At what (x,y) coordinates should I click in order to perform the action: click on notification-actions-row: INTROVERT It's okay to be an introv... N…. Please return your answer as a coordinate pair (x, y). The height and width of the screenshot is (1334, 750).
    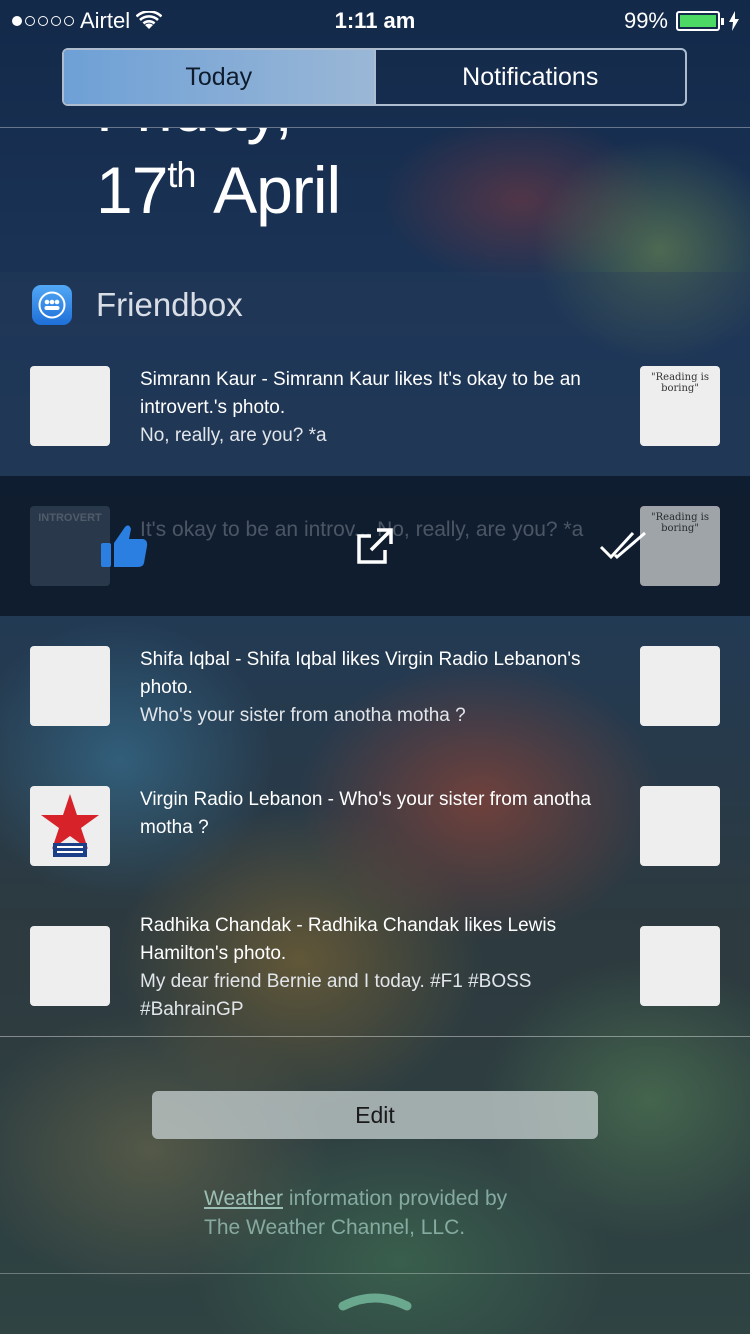
    Looking at the image, I should click on (375, 546).